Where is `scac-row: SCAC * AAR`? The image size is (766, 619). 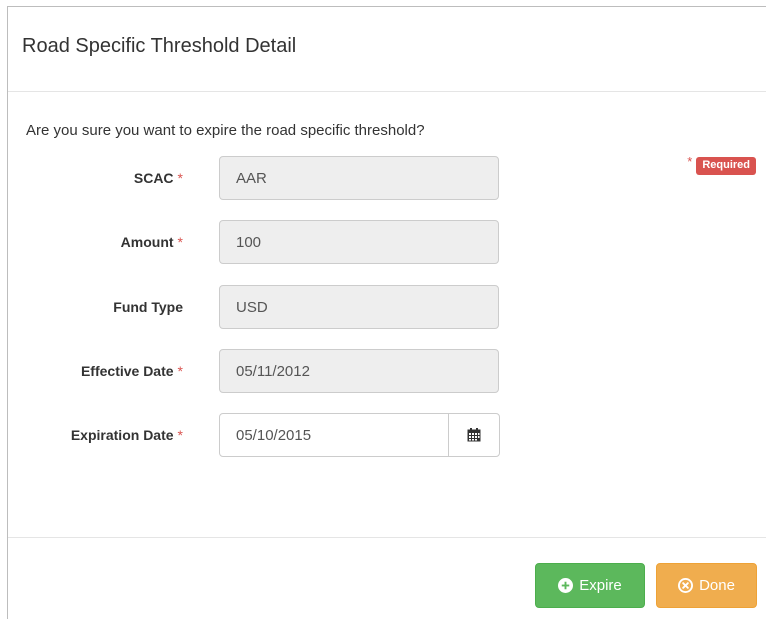
scac-row: SCAC * AAR is located at coordinates (258, 178).